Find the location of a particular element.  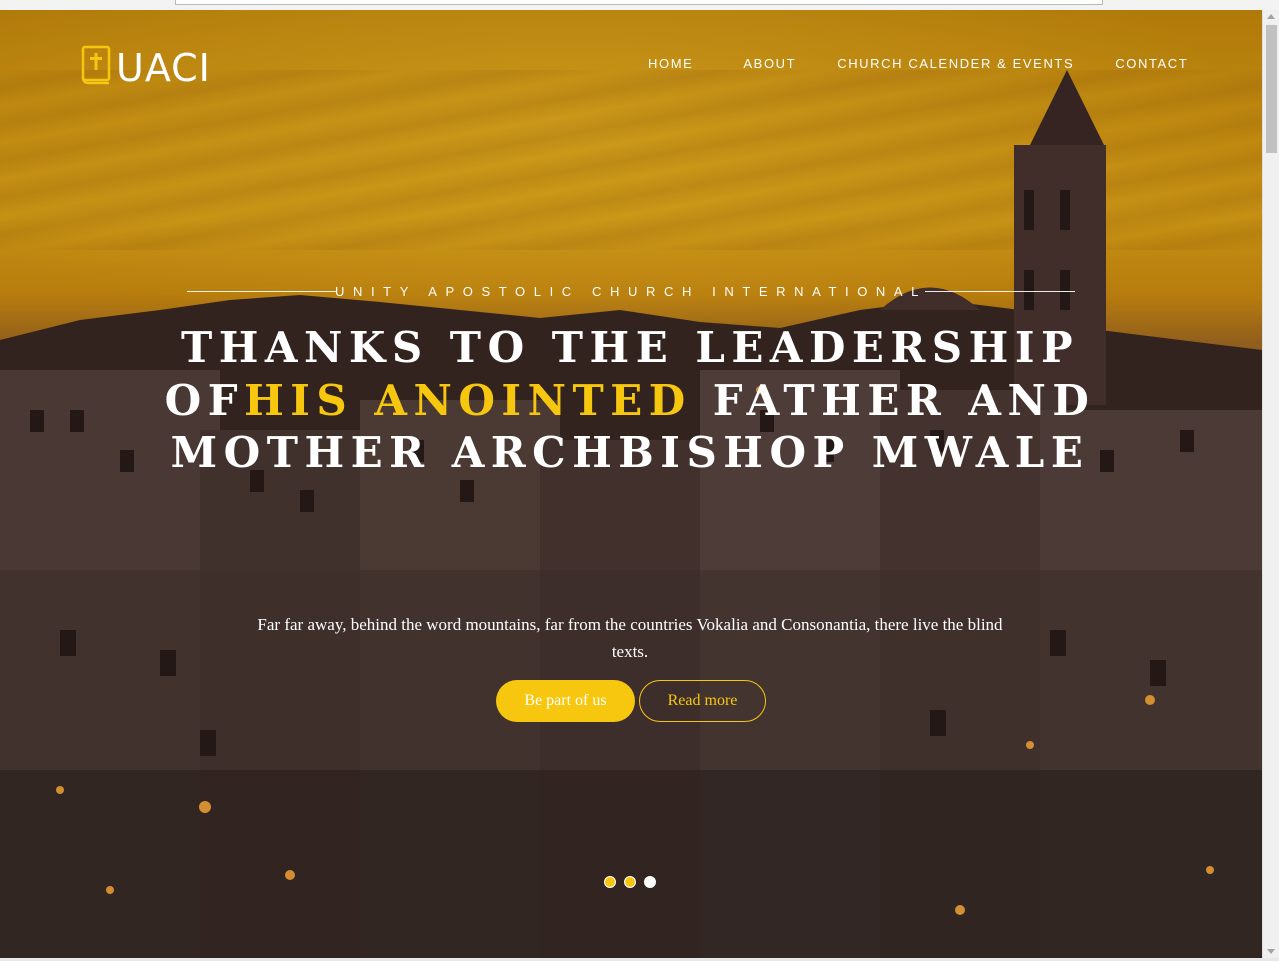

browser-address-bar is located at coordinates (639, 2).